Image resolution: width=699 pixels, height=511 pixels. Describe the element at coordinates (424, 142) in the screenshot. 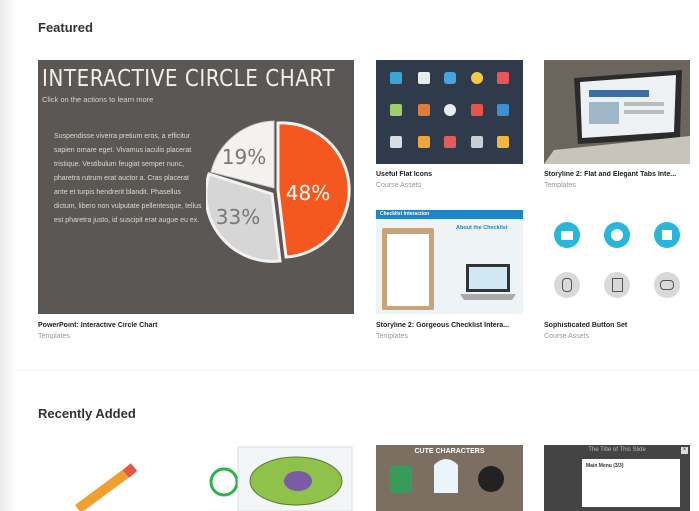

I see `book-icon` at that location.